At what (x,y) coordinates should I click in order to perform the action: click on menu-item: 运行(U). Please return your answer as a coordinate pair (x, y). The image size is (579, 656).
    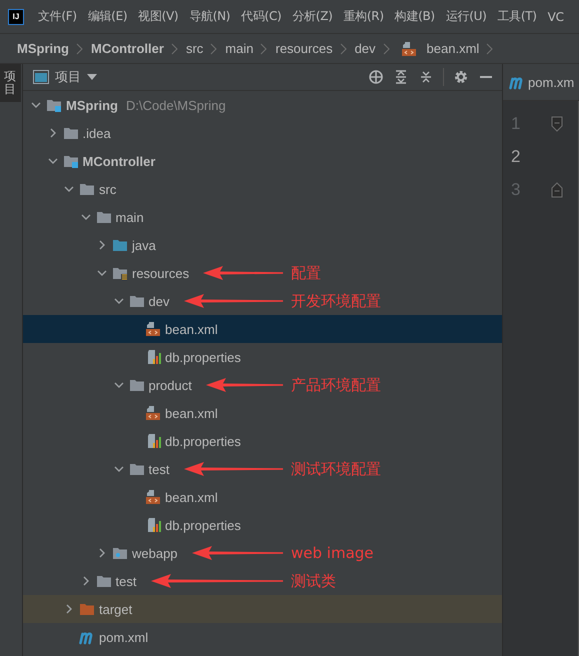
    Looking at the image, I should click on (466, 16).